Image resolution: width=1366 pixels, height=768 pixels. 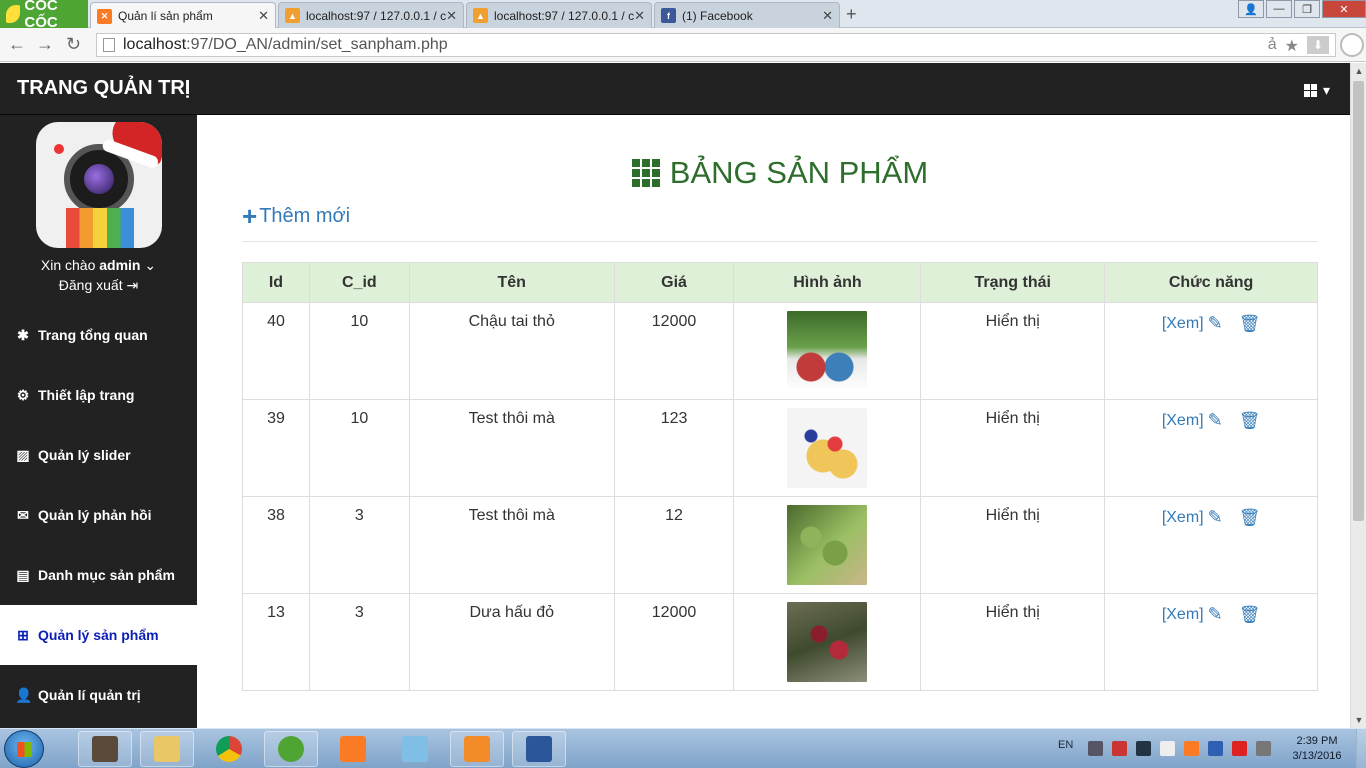 What do you see at coordinates (1013, 642) in the screenshot?
I see `cell-status: Hiển thị` at bounding box center [1013, 642].